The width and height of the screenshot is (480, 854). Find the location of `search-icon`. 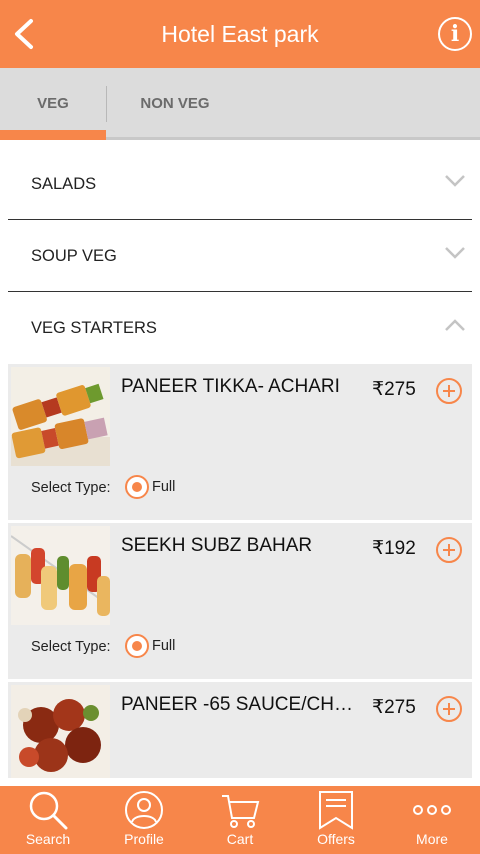

search-icon is located at coordinates (48, 810).